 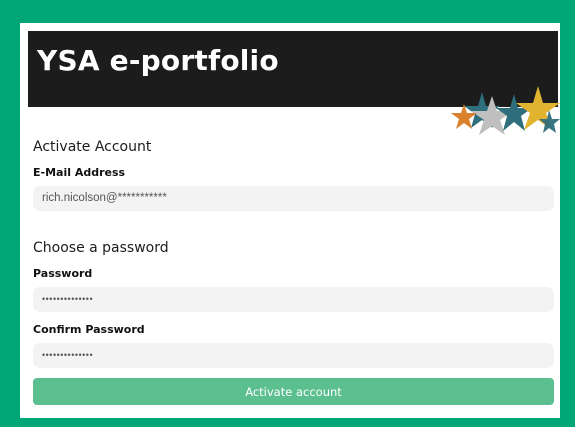 I want to click on confirm-password-label: Confirm Password, so click(x=89, y=329).